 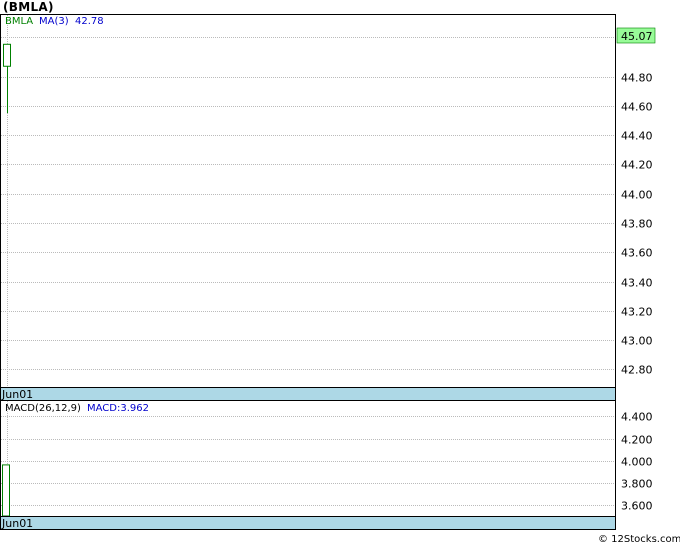 I want to click on macd-date-label: Jun01, so click(x=17, y=523).